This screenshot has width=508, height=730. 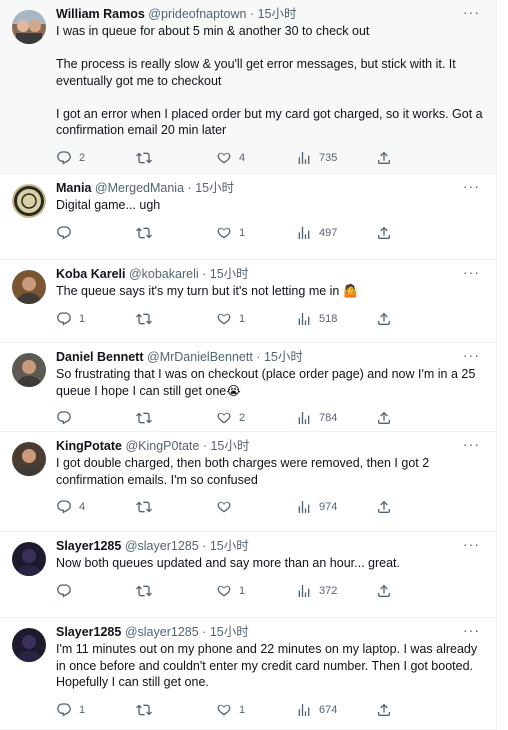 I want to click on avatar-seal-emblem, so click(x=29, y=201).